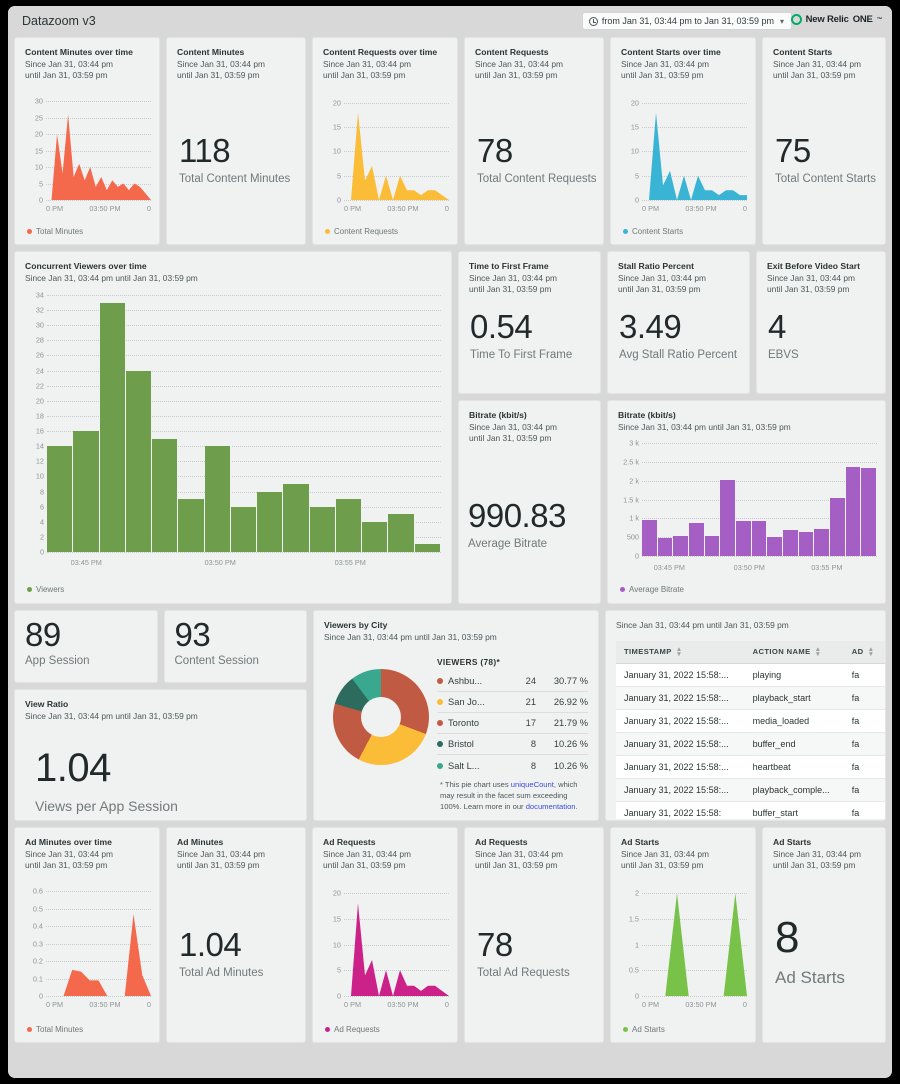  What do you see at coordinates (512, 681) in the screenshot?
I see `pie-legend-row: Ashbu... 24 30.77 %` at bounding box center [512, 681].